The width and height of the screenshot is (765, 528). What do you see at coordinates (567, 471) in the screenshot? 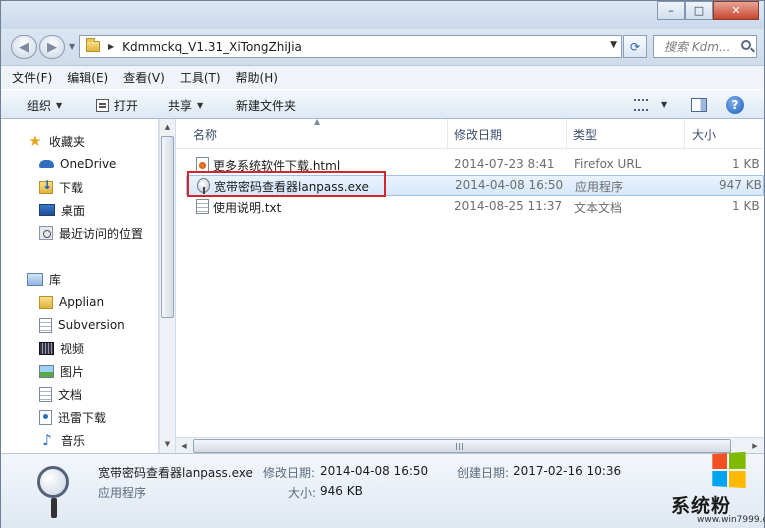
I see `details-created-value: 2017-02-16 10:36` at bounding box center [567, 471].